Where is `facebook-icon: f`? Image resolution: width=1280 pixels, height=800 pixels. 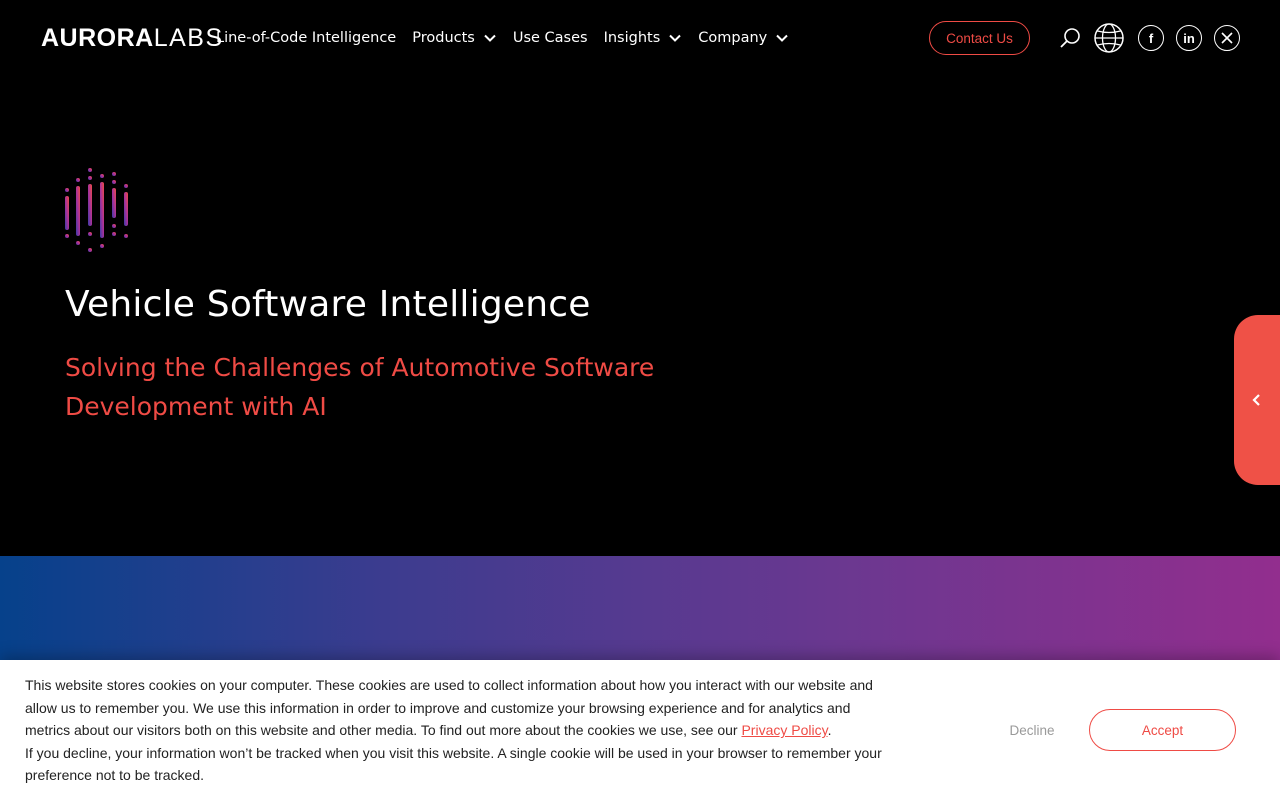 facebook-icon: f is located at coordinates (1151, 38).